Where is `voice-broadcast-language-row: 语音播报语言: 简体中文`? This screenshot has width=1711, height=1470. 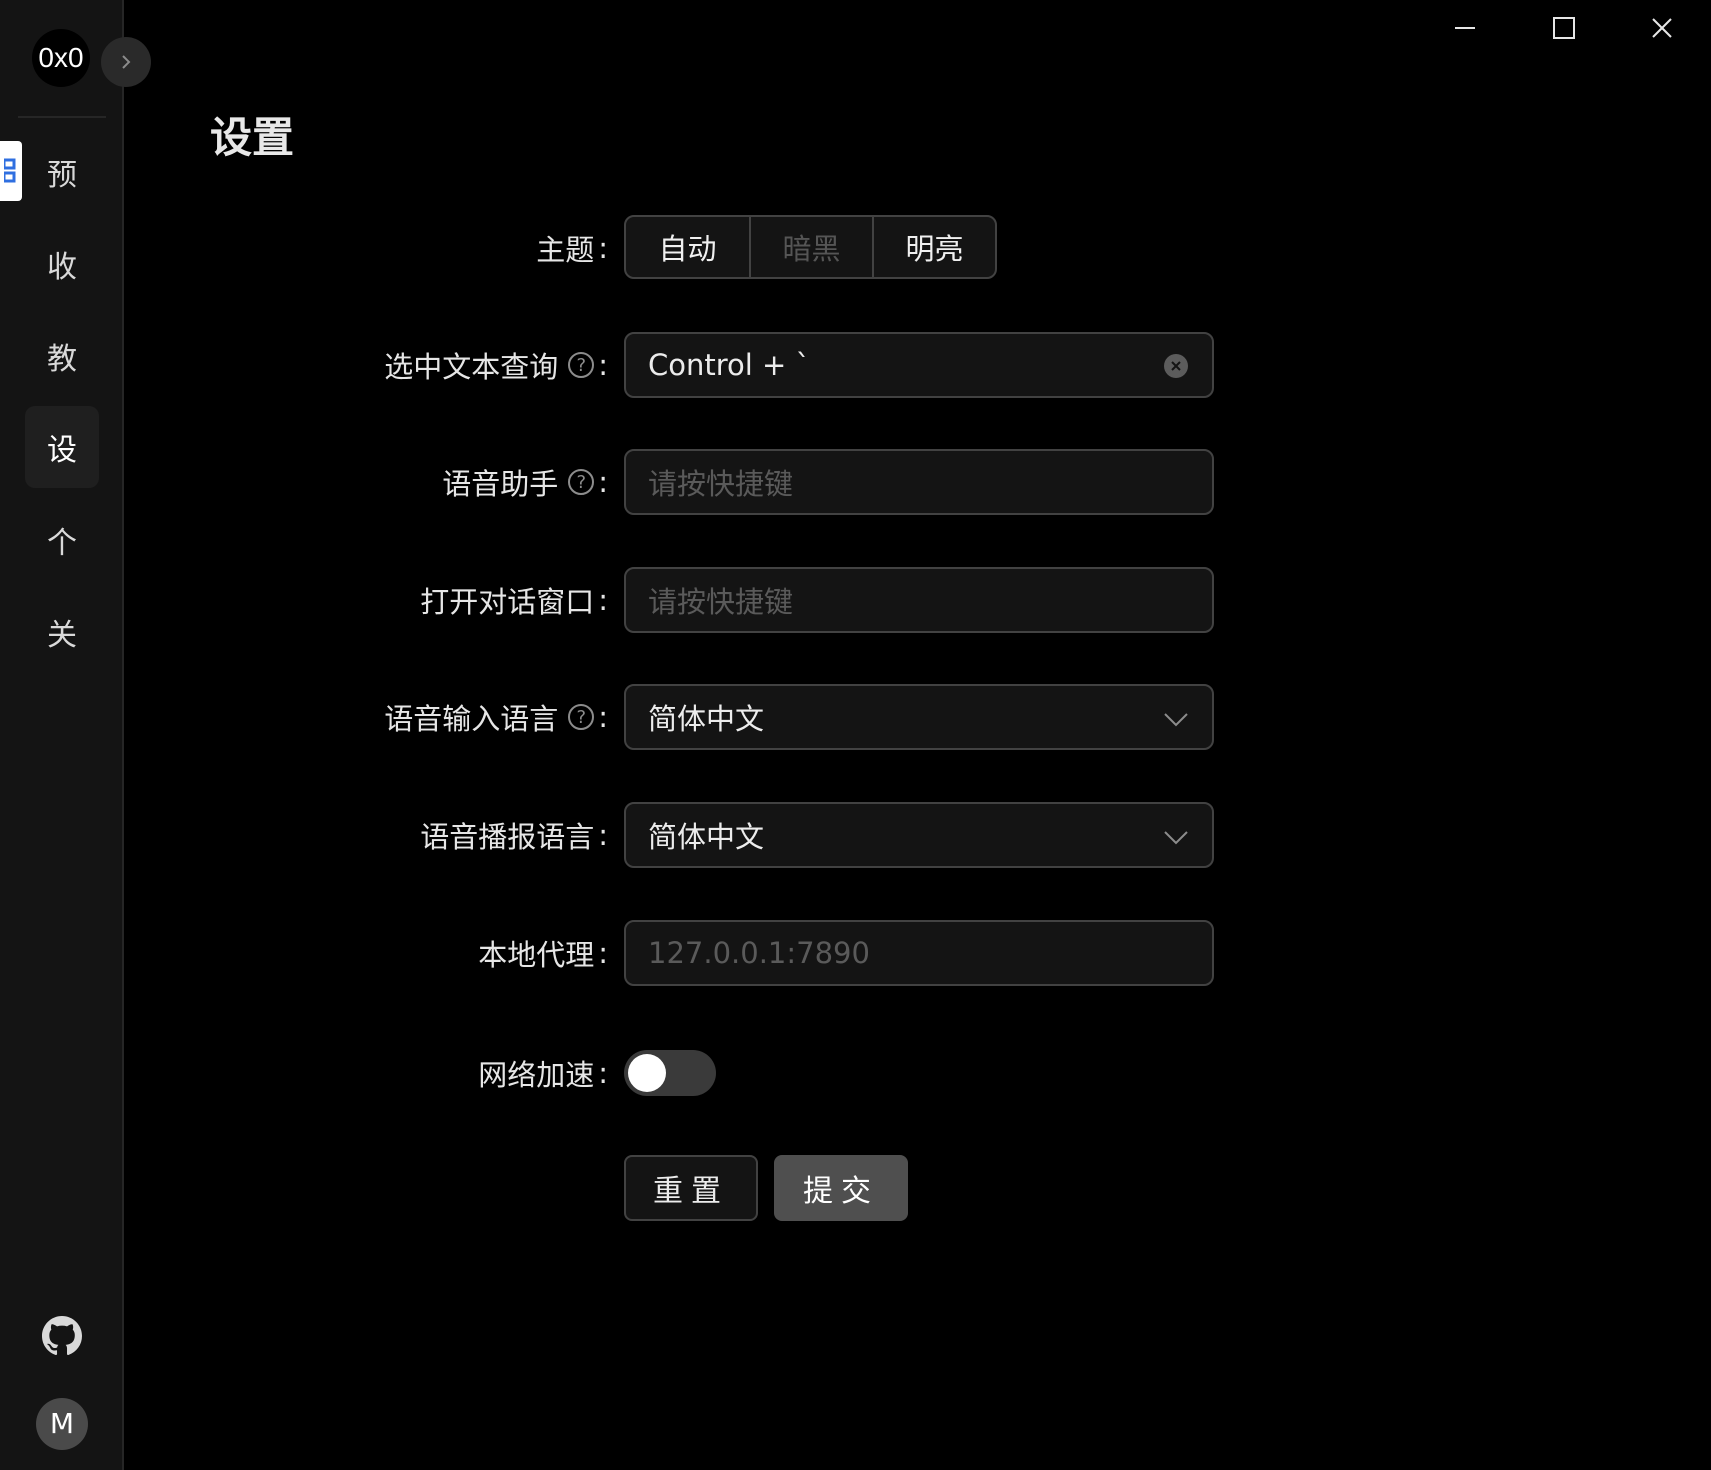 voice-broadcast-language-row: 语音播报语言: 简体中文 is located at coordinates (800, 835).